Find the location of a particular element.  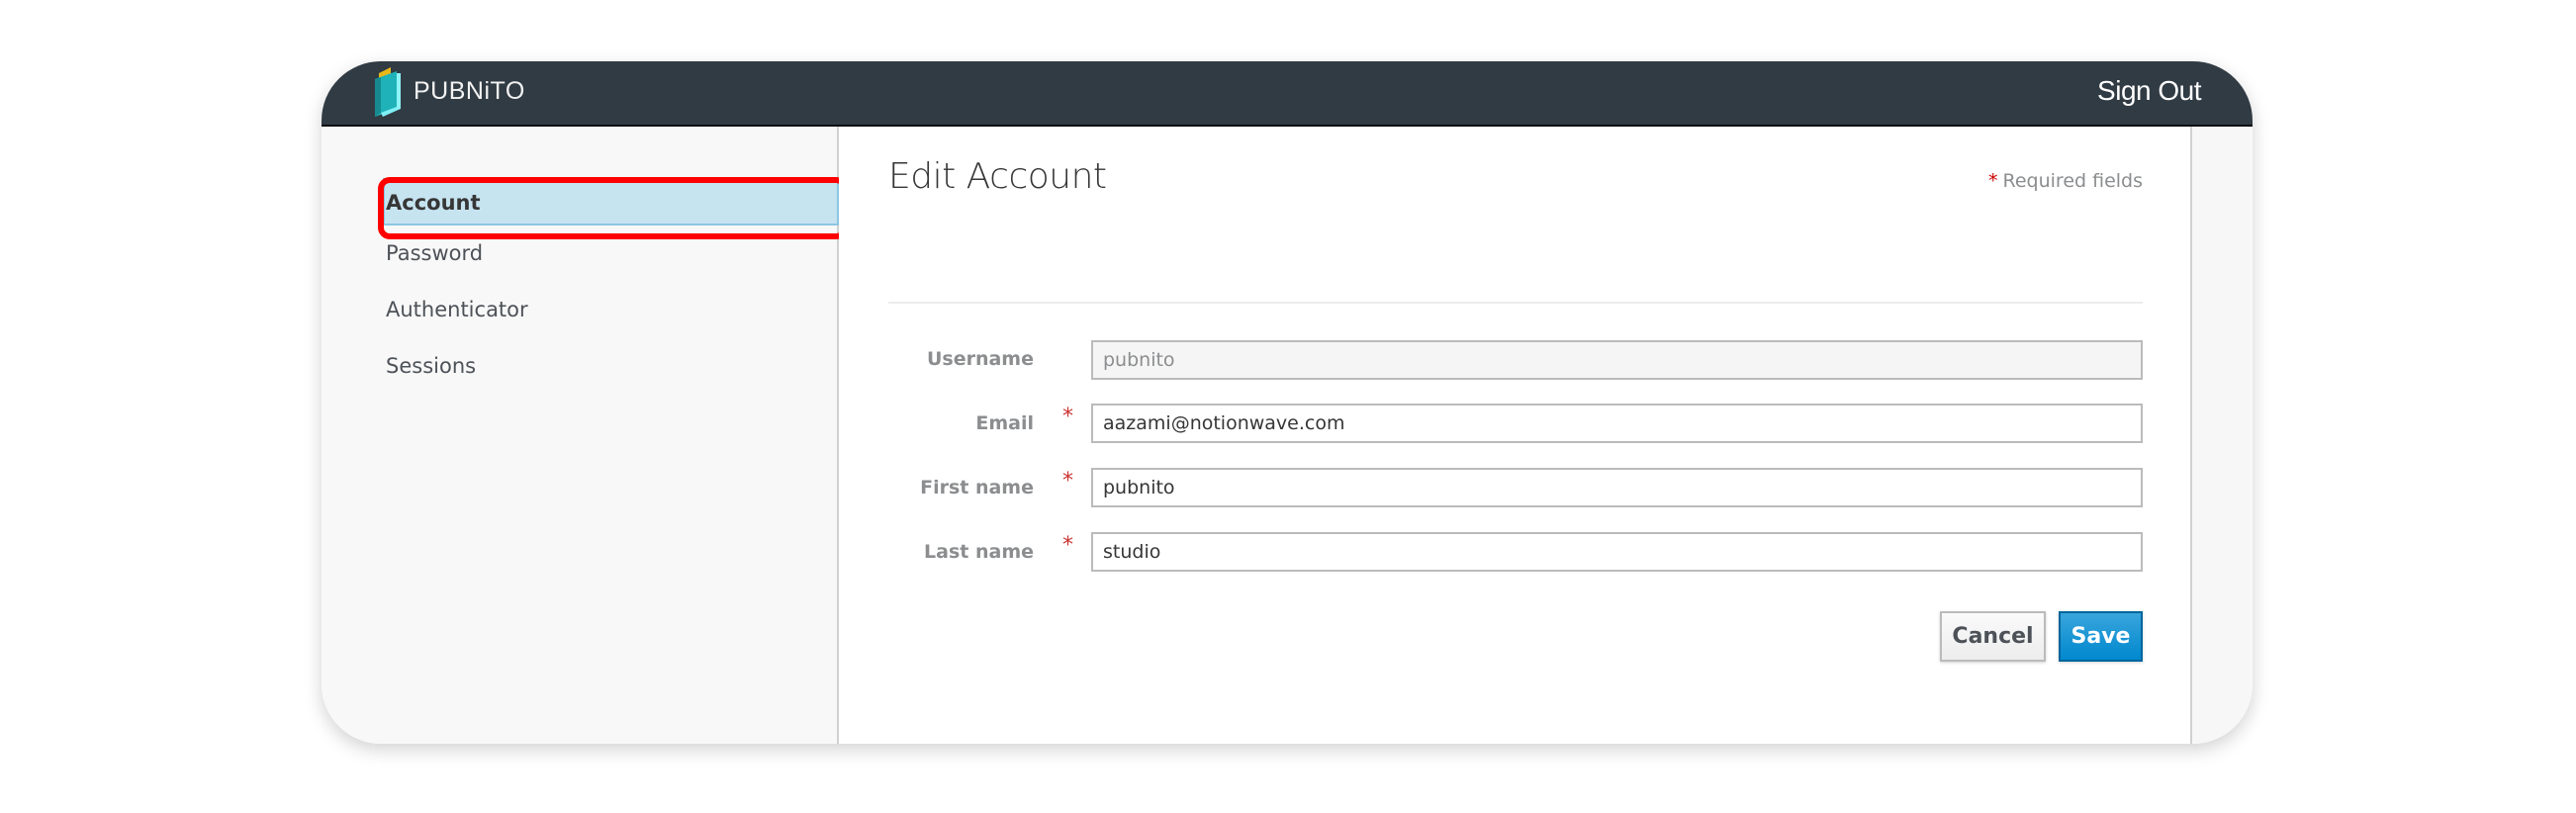

brand-name: PUBNiTO is located at coordinates (470, 91).